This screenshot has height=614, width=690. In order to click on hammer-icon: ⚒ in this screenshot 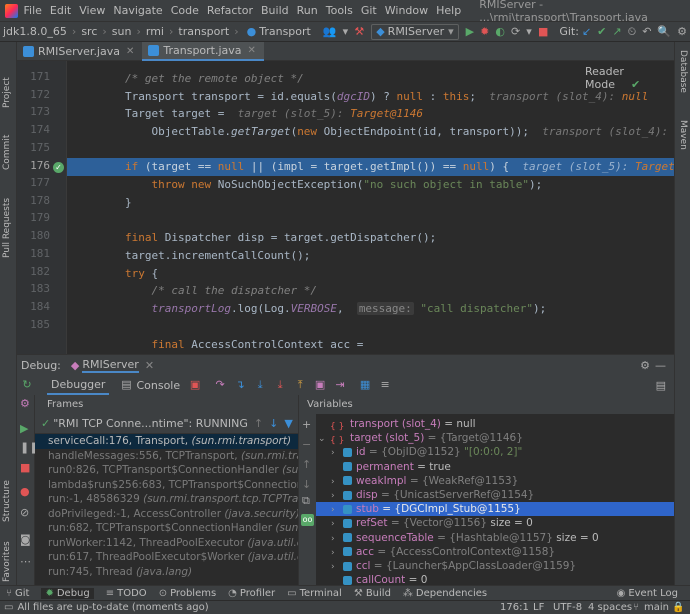, I will do `click(359, 32)`.